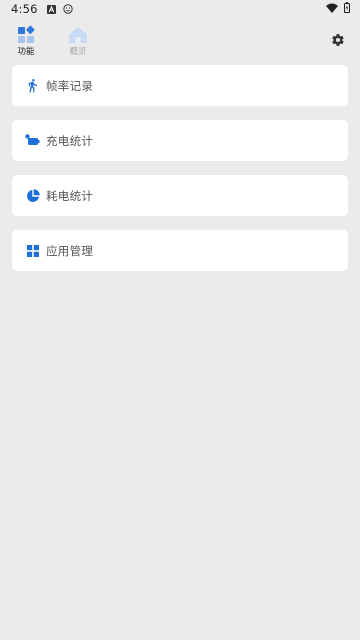 This screenshot has height=640, width=360. What do you see at coordinates (32, 195) in the screenshot?
I see `pie-chart-icon` at bounding box center [32, 195].